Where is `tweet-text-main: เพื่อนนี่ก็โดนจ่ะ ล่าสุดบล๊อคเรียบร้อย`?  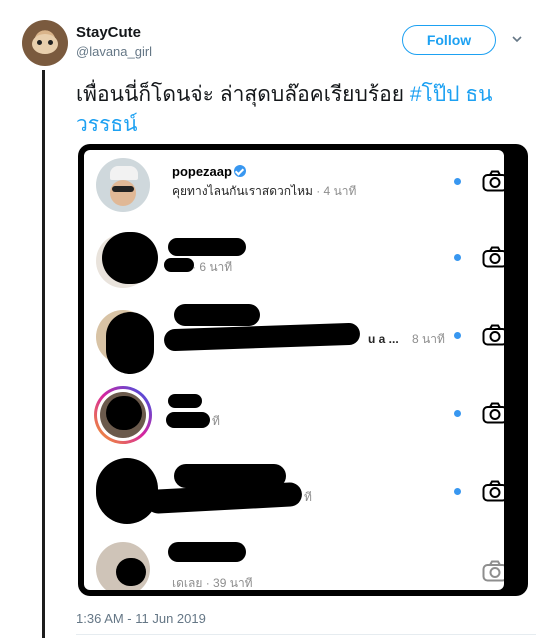 tweet-text-main: เพื่อนนี่ก็โดนจ่ะ ล่าสุดบล๊อคเรียบร้อย is located at coordinates (243, 94).